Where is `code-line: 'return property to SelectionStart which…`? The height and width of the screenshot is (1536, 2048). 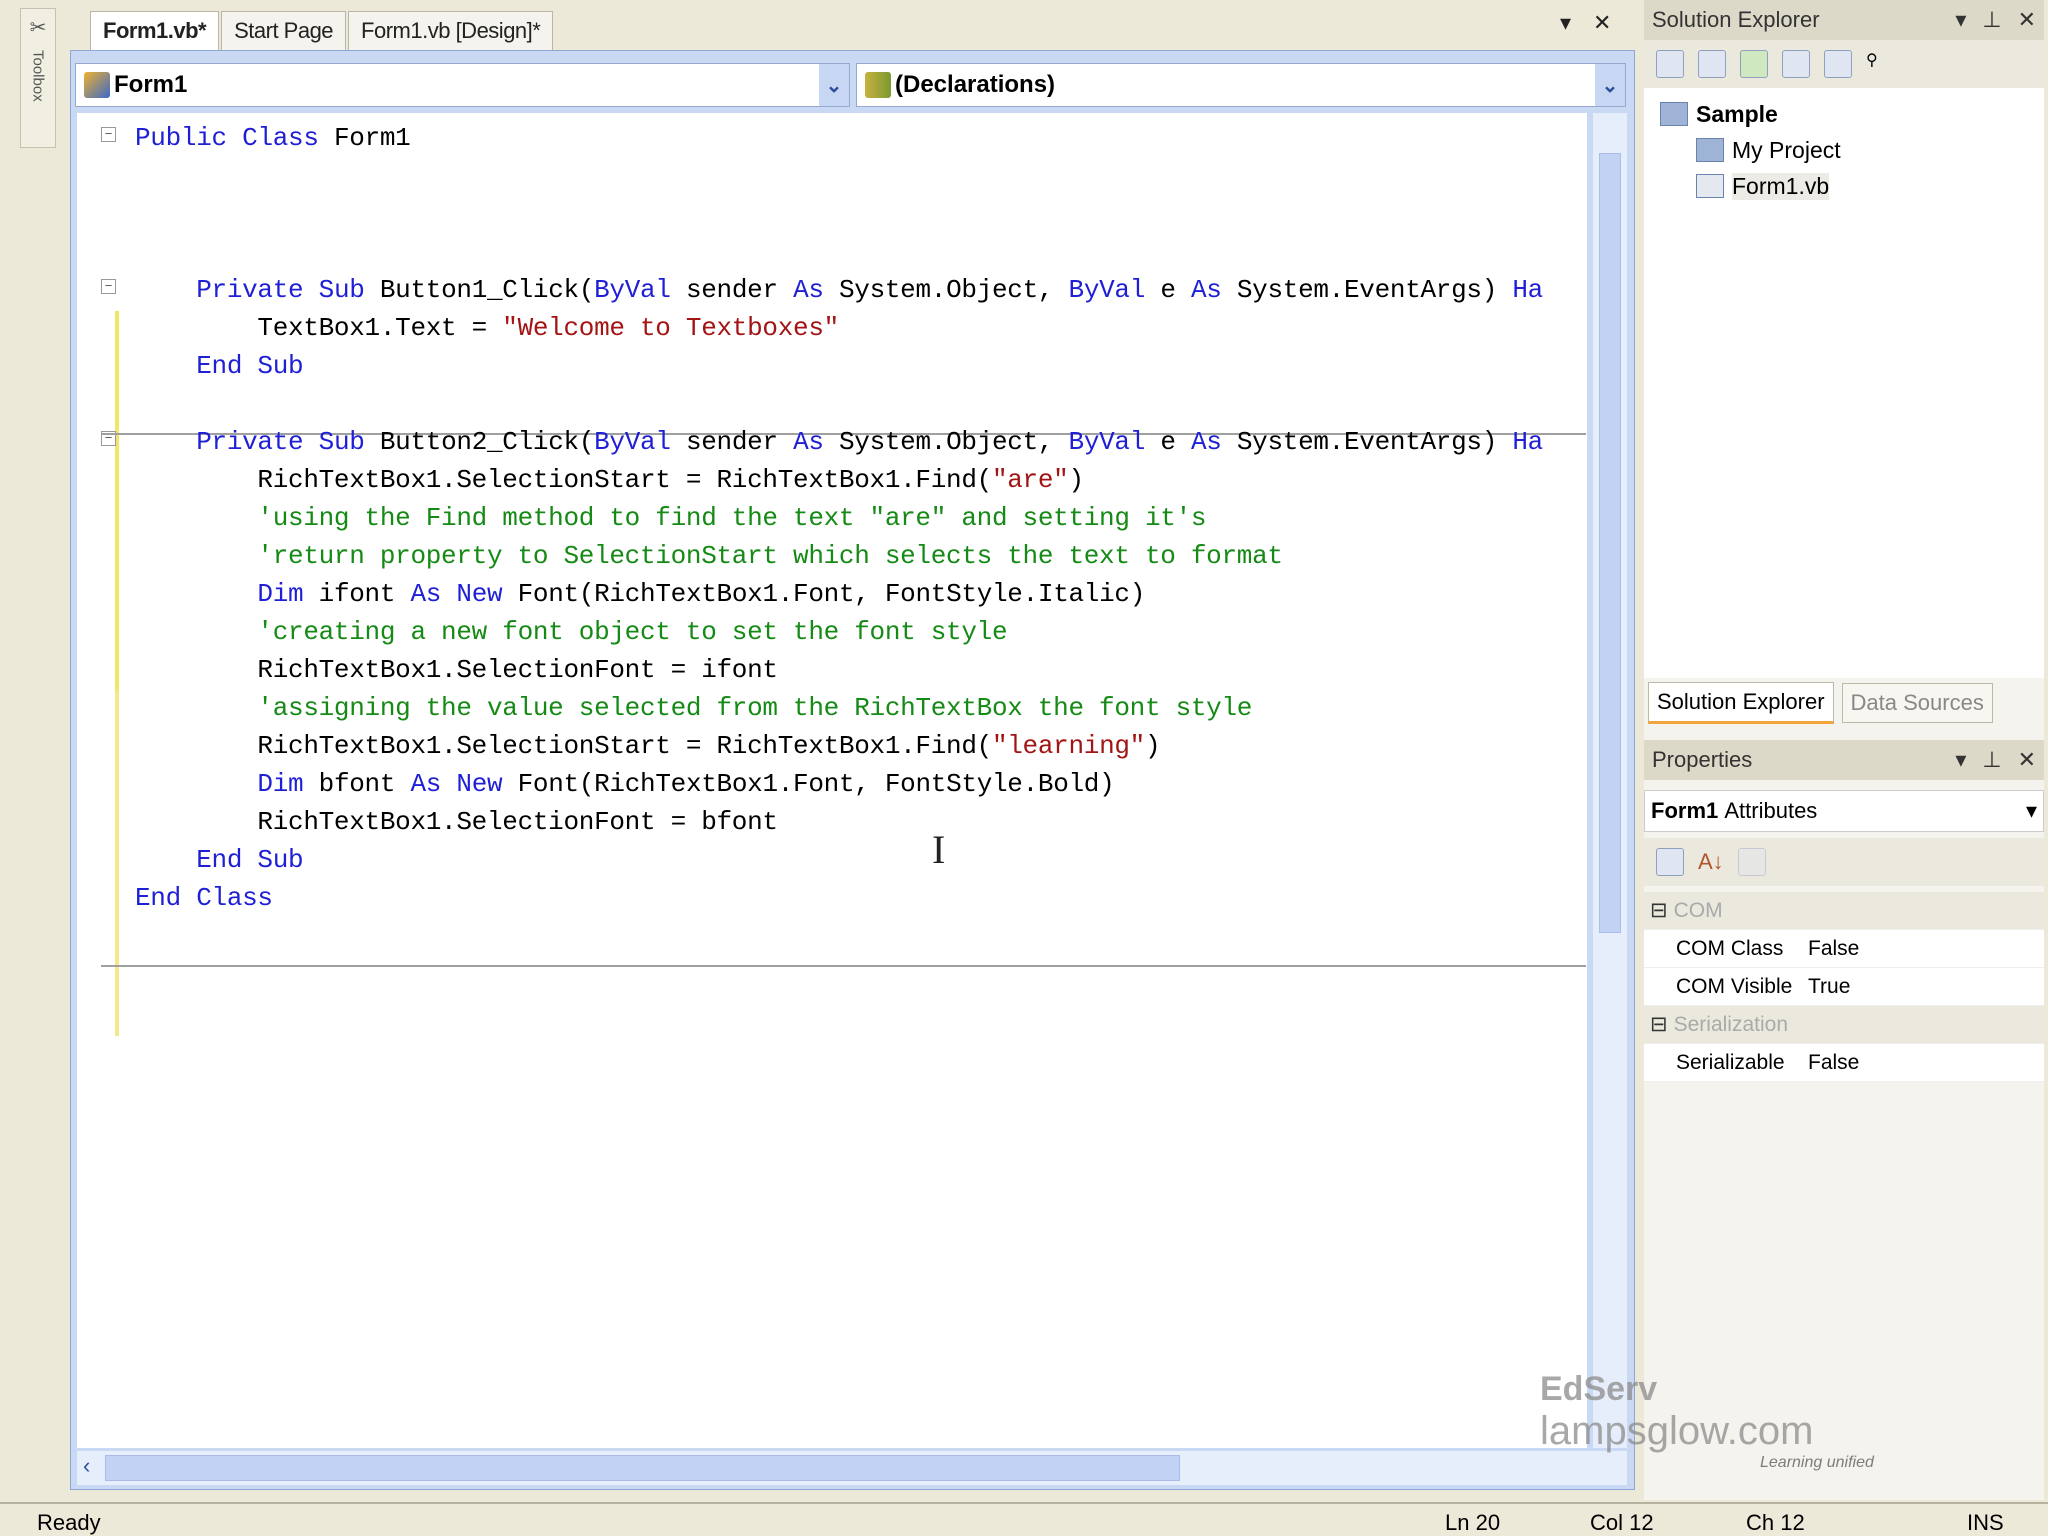 code-line: 'return property to SelectionStart which… is located at coordinates (709, 556).